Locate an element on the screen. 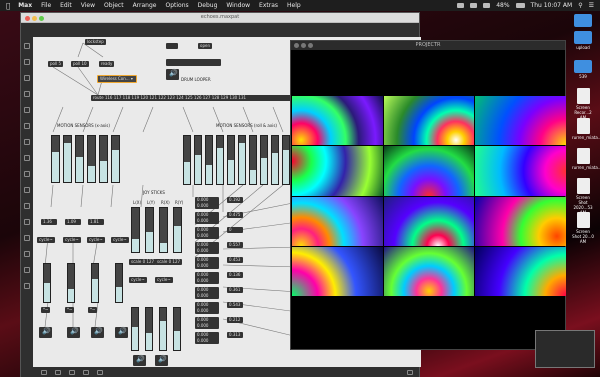 The height and width of the screenshot is (377, 600). poll-5-message: poll 5 is located at coordinates (56, 64).